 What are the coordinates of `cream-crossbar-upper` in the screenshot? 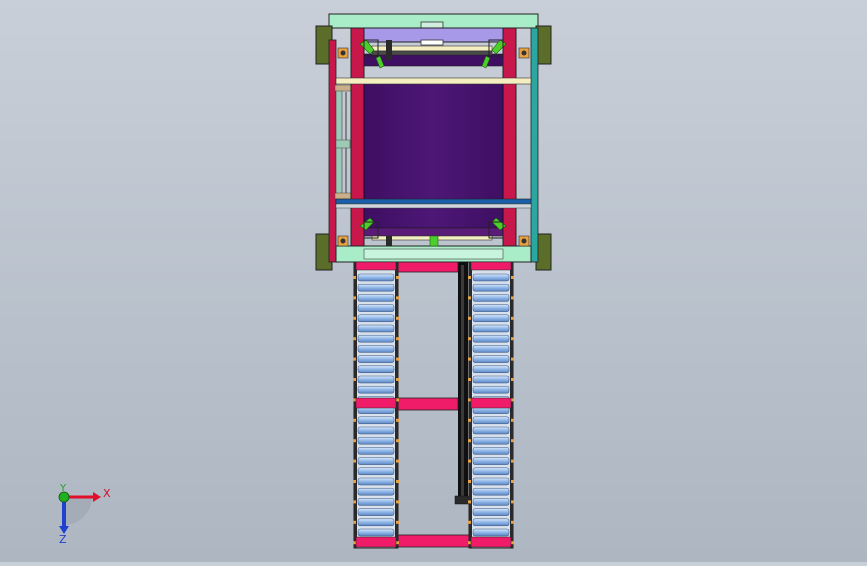 It's located at (433, 81).